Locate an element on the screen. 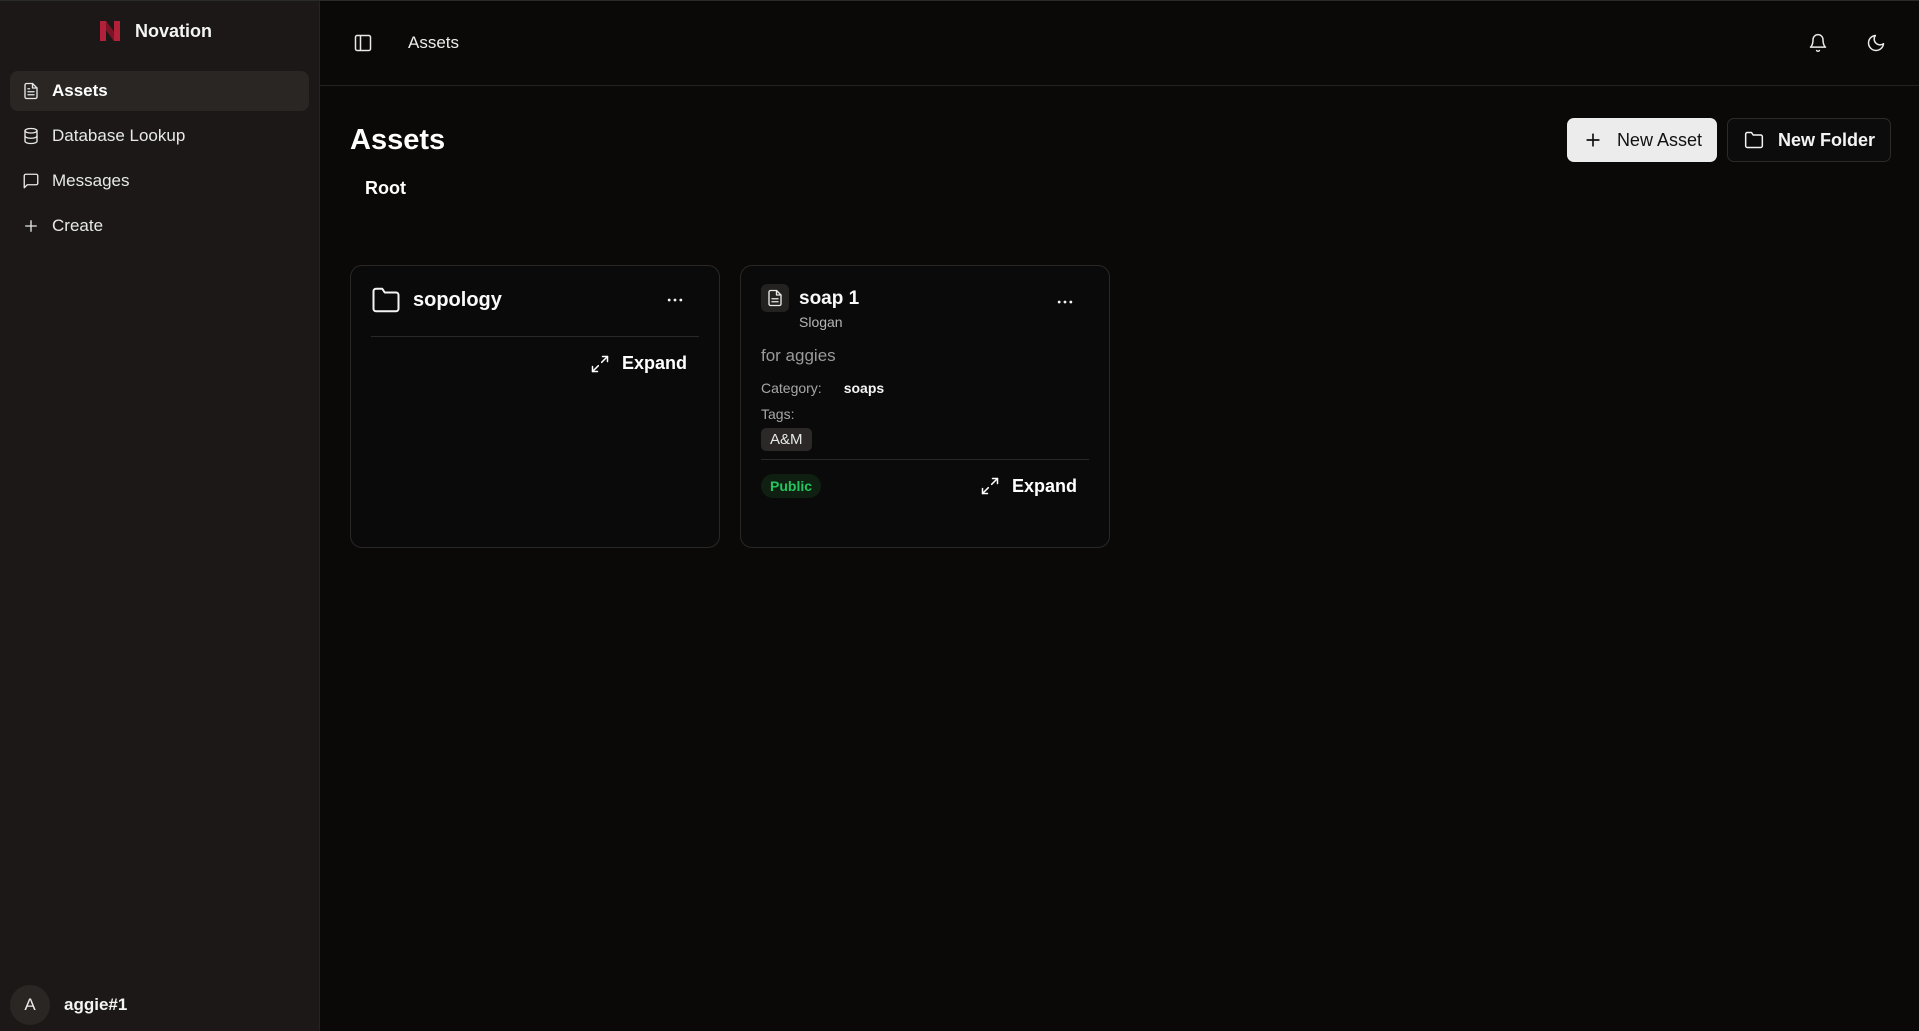 This screenshot has width=1919, height=1031. theme-toggle-button is located at coordinates (1876, 43).